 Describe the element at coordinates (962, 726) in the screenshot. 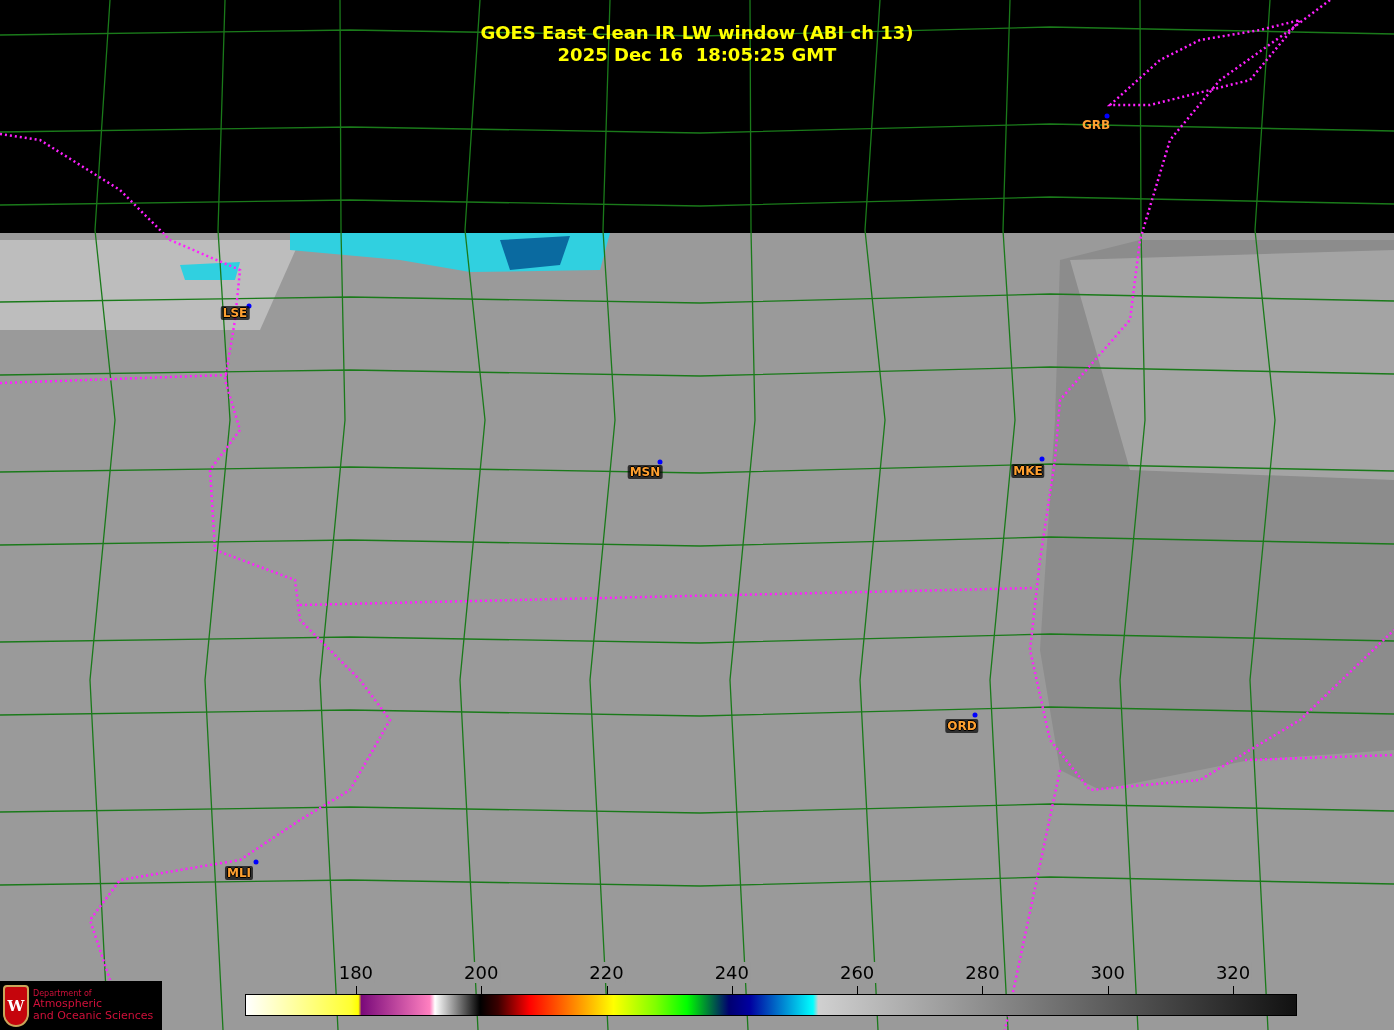

I see `station-label: ORD` at that location.